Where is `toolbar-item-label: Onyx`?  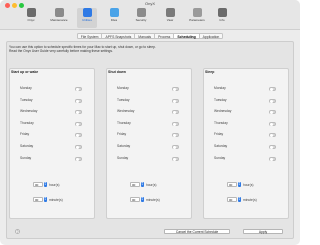
toolbar-item-label: Onyx is located at coordinates (31, 20).